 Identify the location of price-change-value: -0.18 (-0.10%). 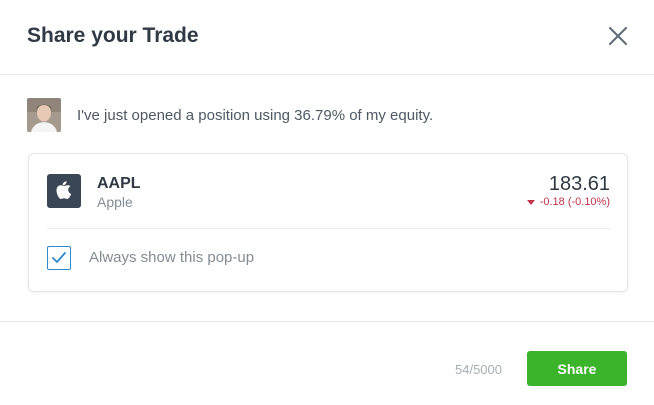
(574, 202).